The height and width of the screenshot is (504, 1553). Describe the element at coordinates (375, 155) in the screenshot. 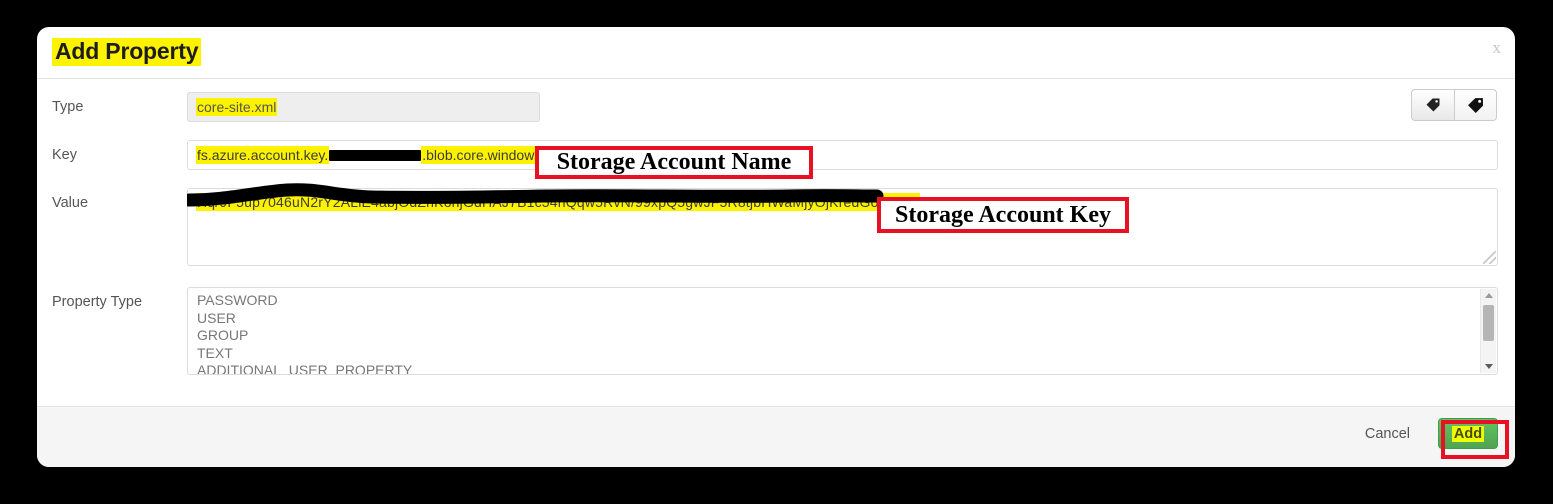

I see `key-redaction-bar` at that location.